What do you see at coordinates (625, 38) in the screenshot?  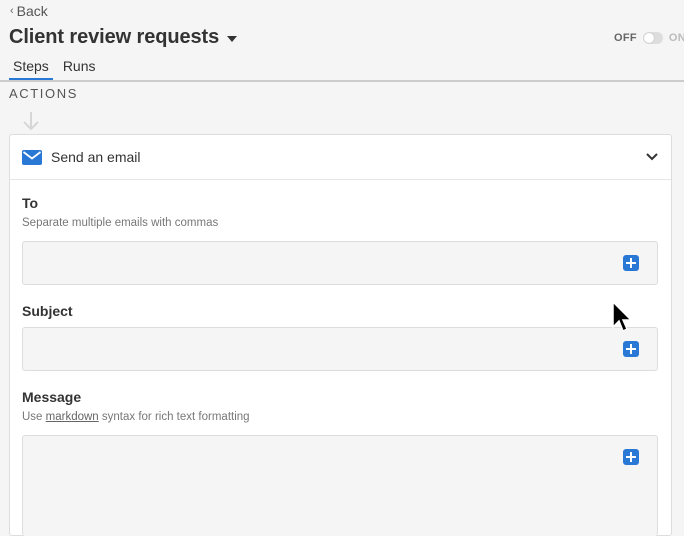 I see `toggle-off-label: OFF` at bounding box center [625, 38].